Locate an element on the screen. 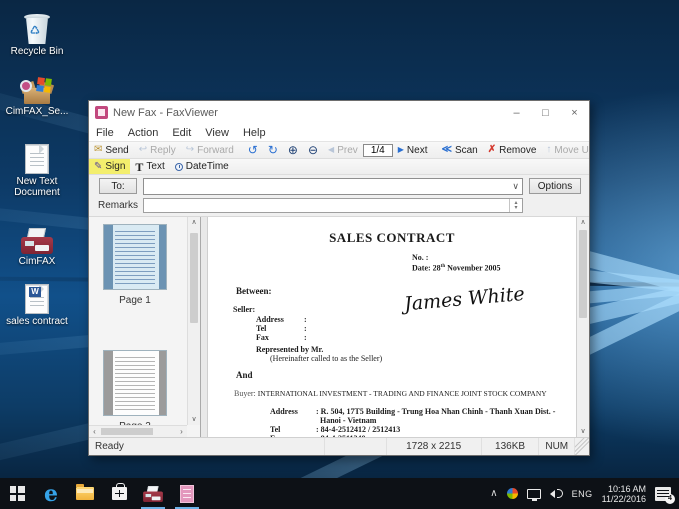  fax-machine-icon is located at coordinates (153, 493).